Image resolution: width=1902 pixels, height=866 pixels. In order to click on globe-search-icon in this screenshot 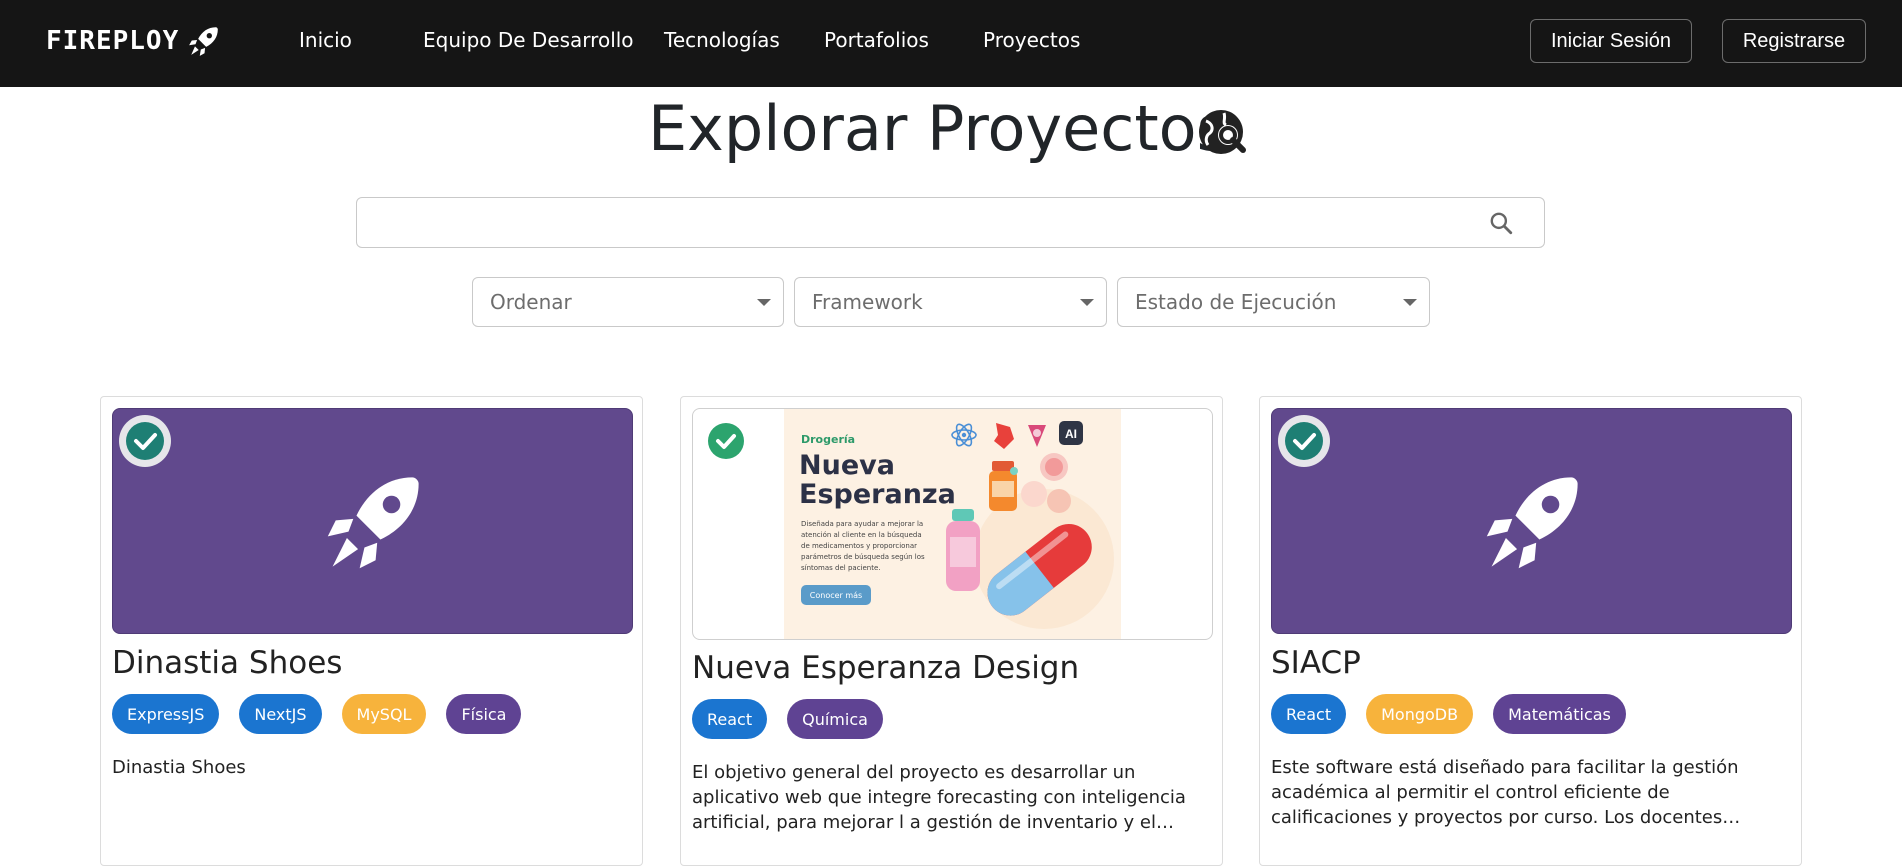, I will do `click(1222, 132)`.